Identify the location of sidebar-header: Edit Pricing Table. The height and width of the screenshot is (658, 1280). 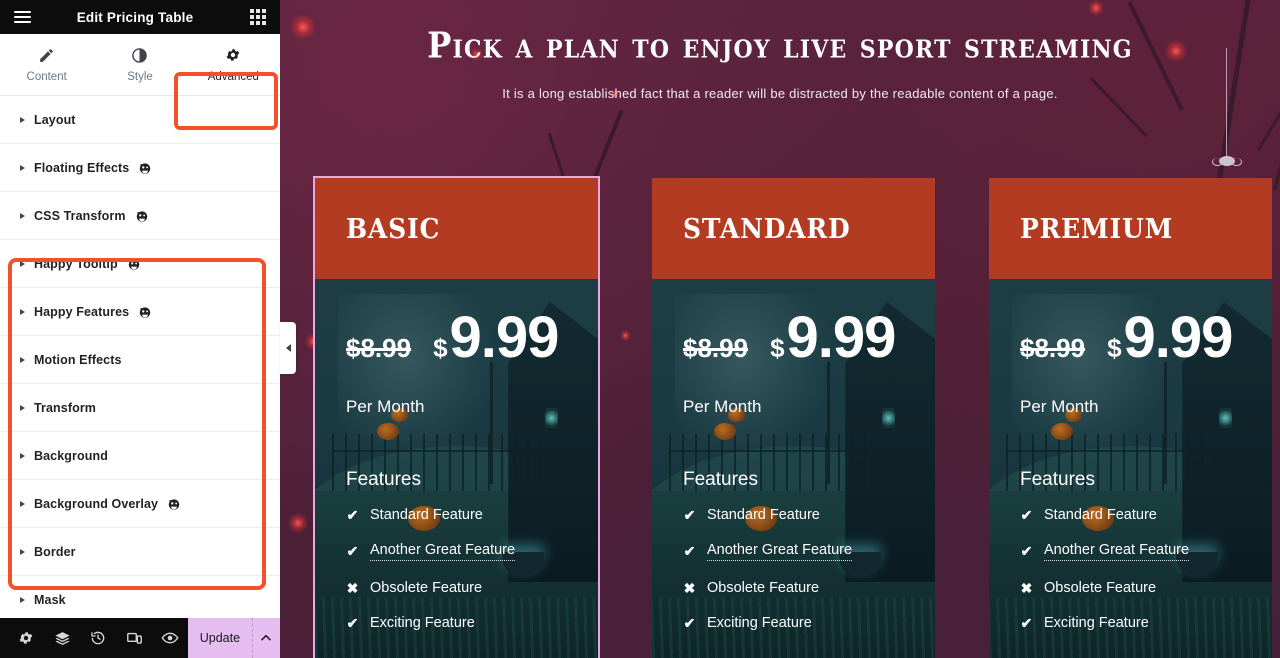
(140, 17).